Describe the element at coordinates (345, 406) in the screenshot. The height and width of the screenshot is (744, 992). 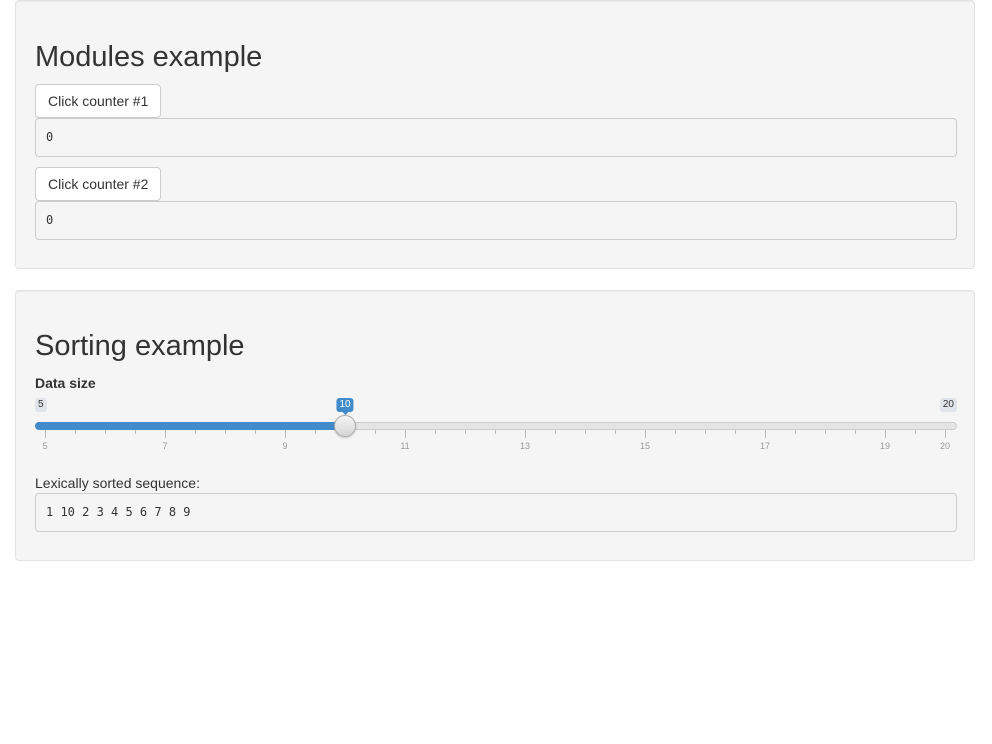
I see `slider-value-label: 10` at that location.